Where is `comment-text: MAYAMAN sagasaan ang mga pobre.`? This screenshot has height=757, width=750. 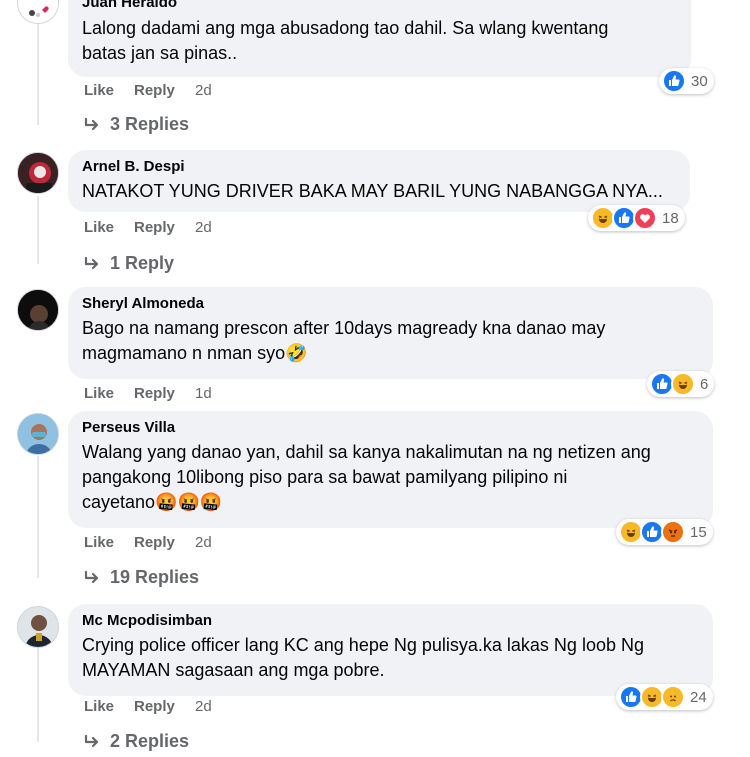
comment-text: MAYAMAN sagasaan ang mga pobre. is located at coordinates (233, 670).